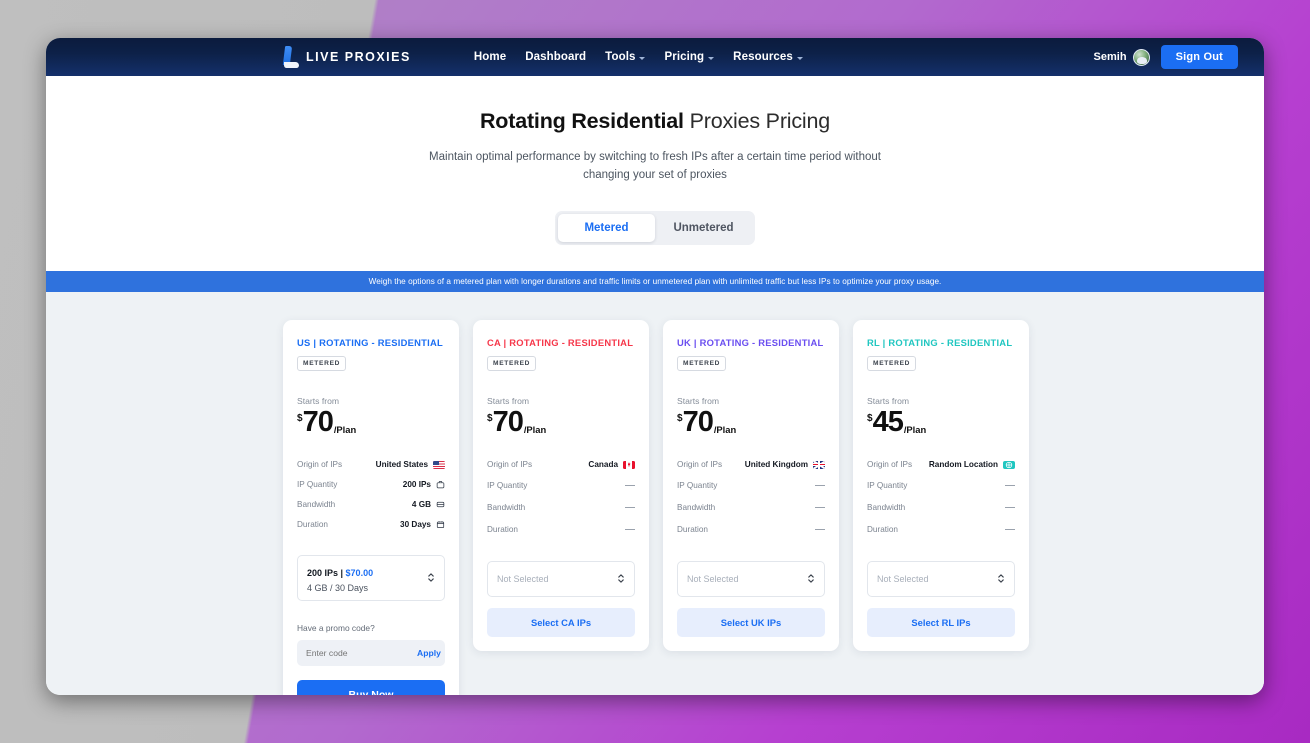 This screenshot has height=743, width=1310. Describe the element at coordinates (415, 525) in the screenshot. I see `spec-value: 30 Days` at that location.